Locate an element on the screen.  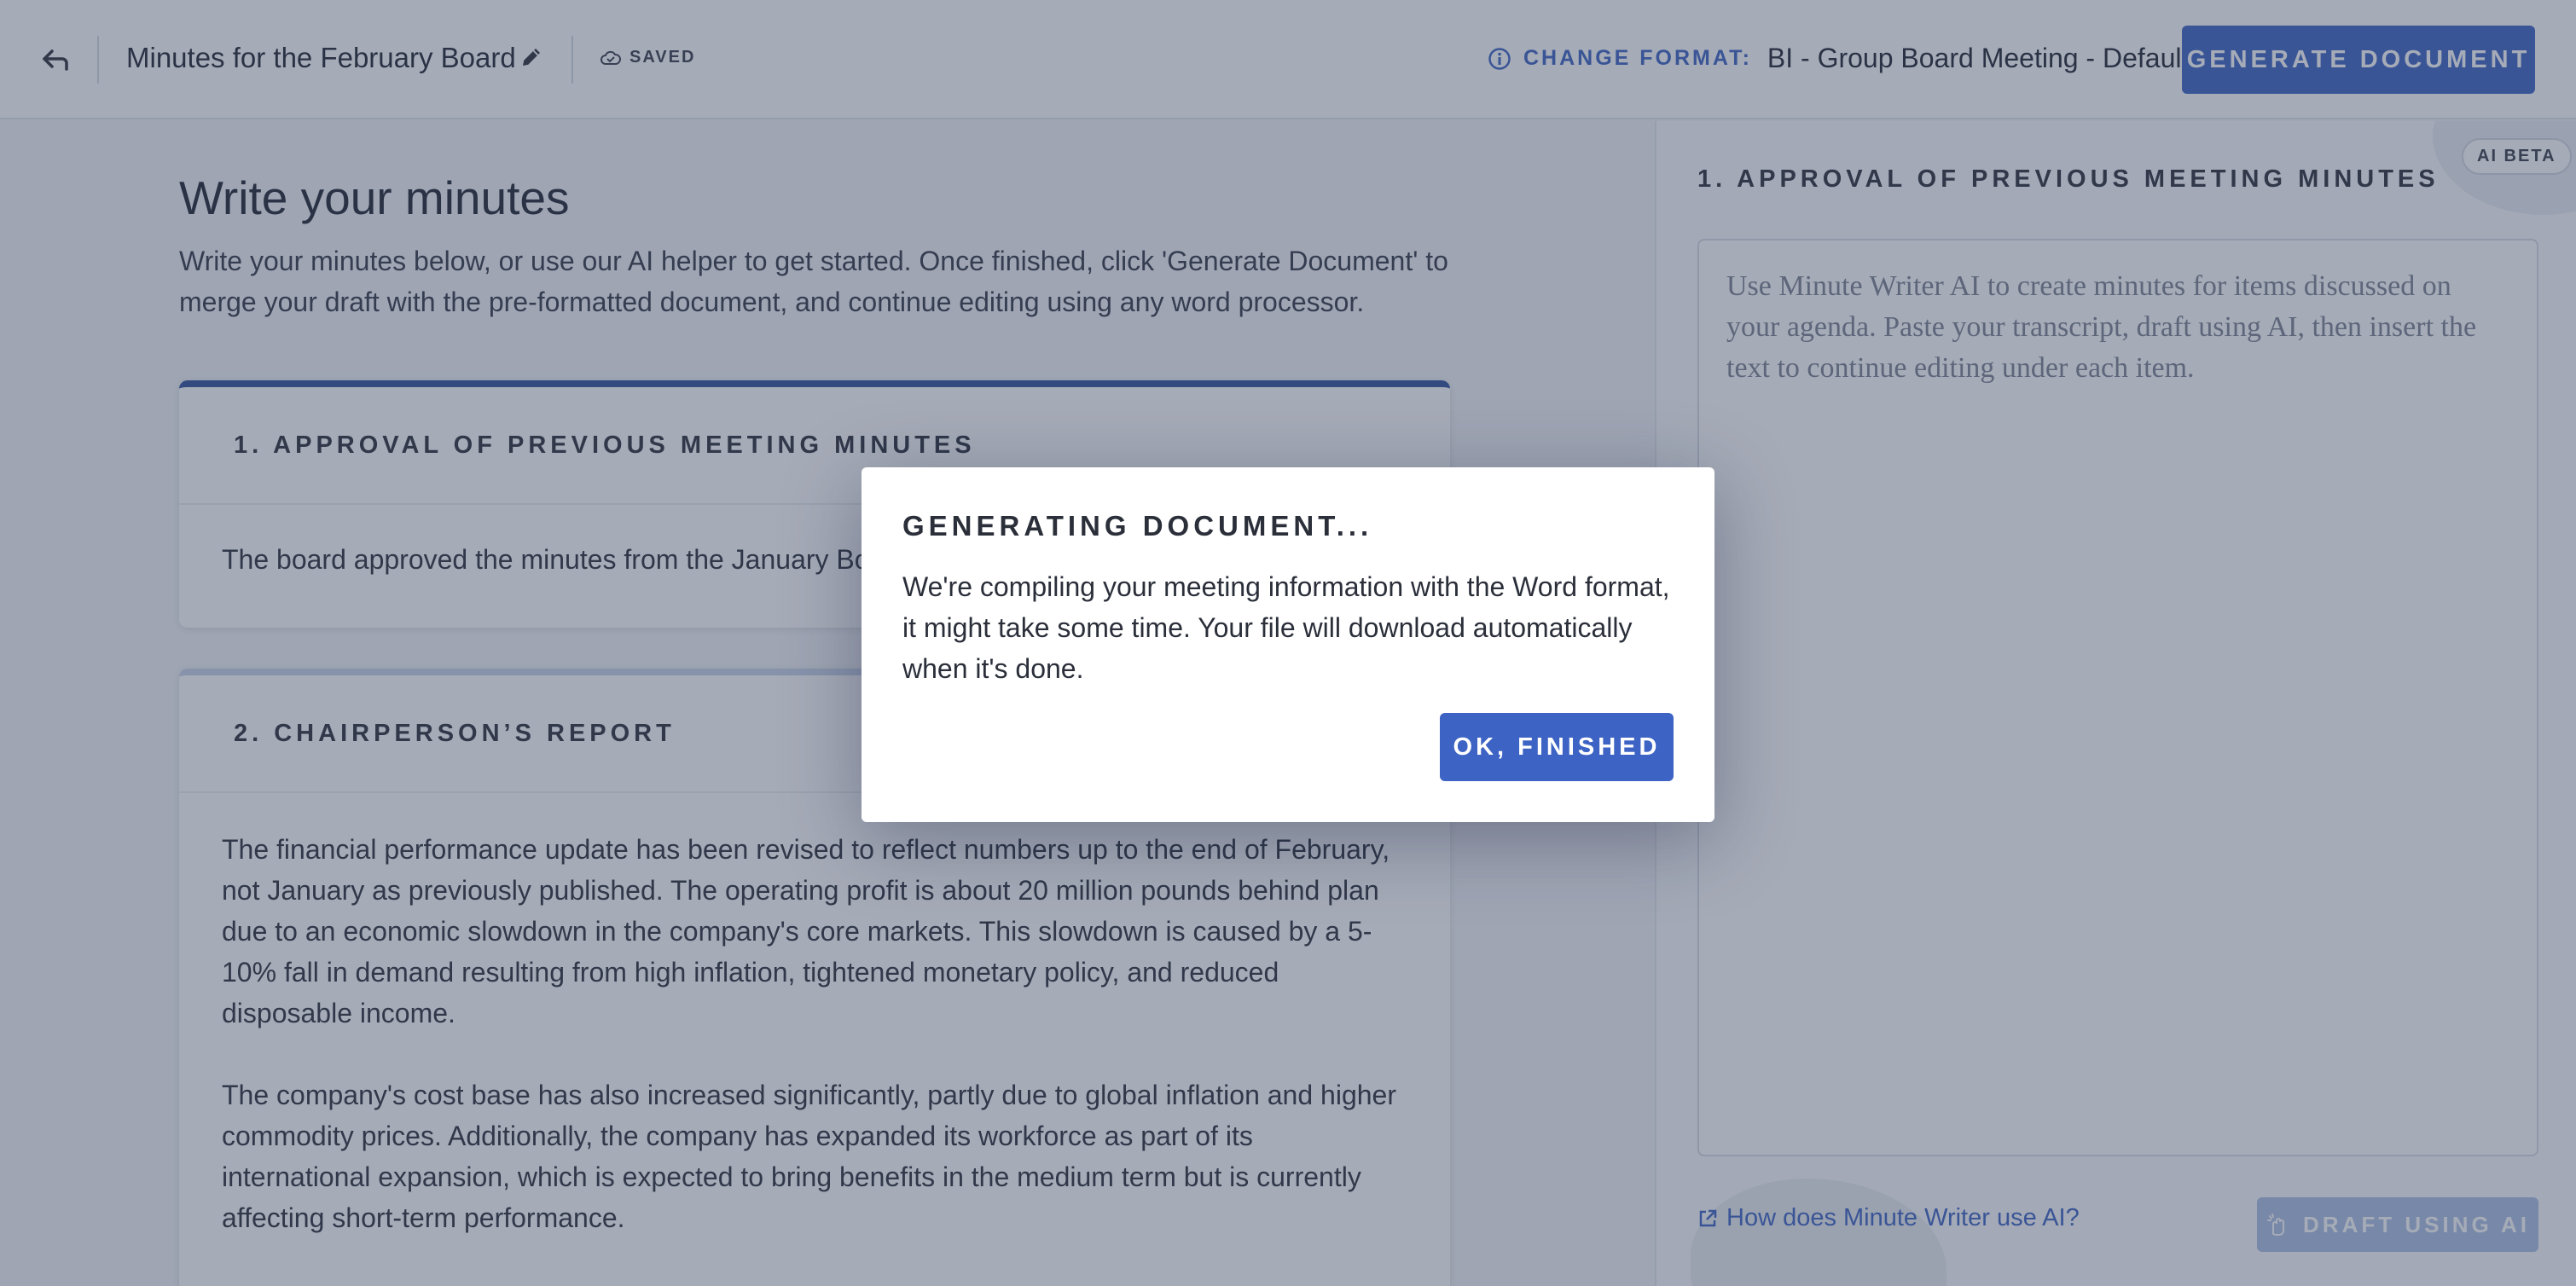
ok-finished-button: OK, FINISHED is located at coordinates (1557, 747).